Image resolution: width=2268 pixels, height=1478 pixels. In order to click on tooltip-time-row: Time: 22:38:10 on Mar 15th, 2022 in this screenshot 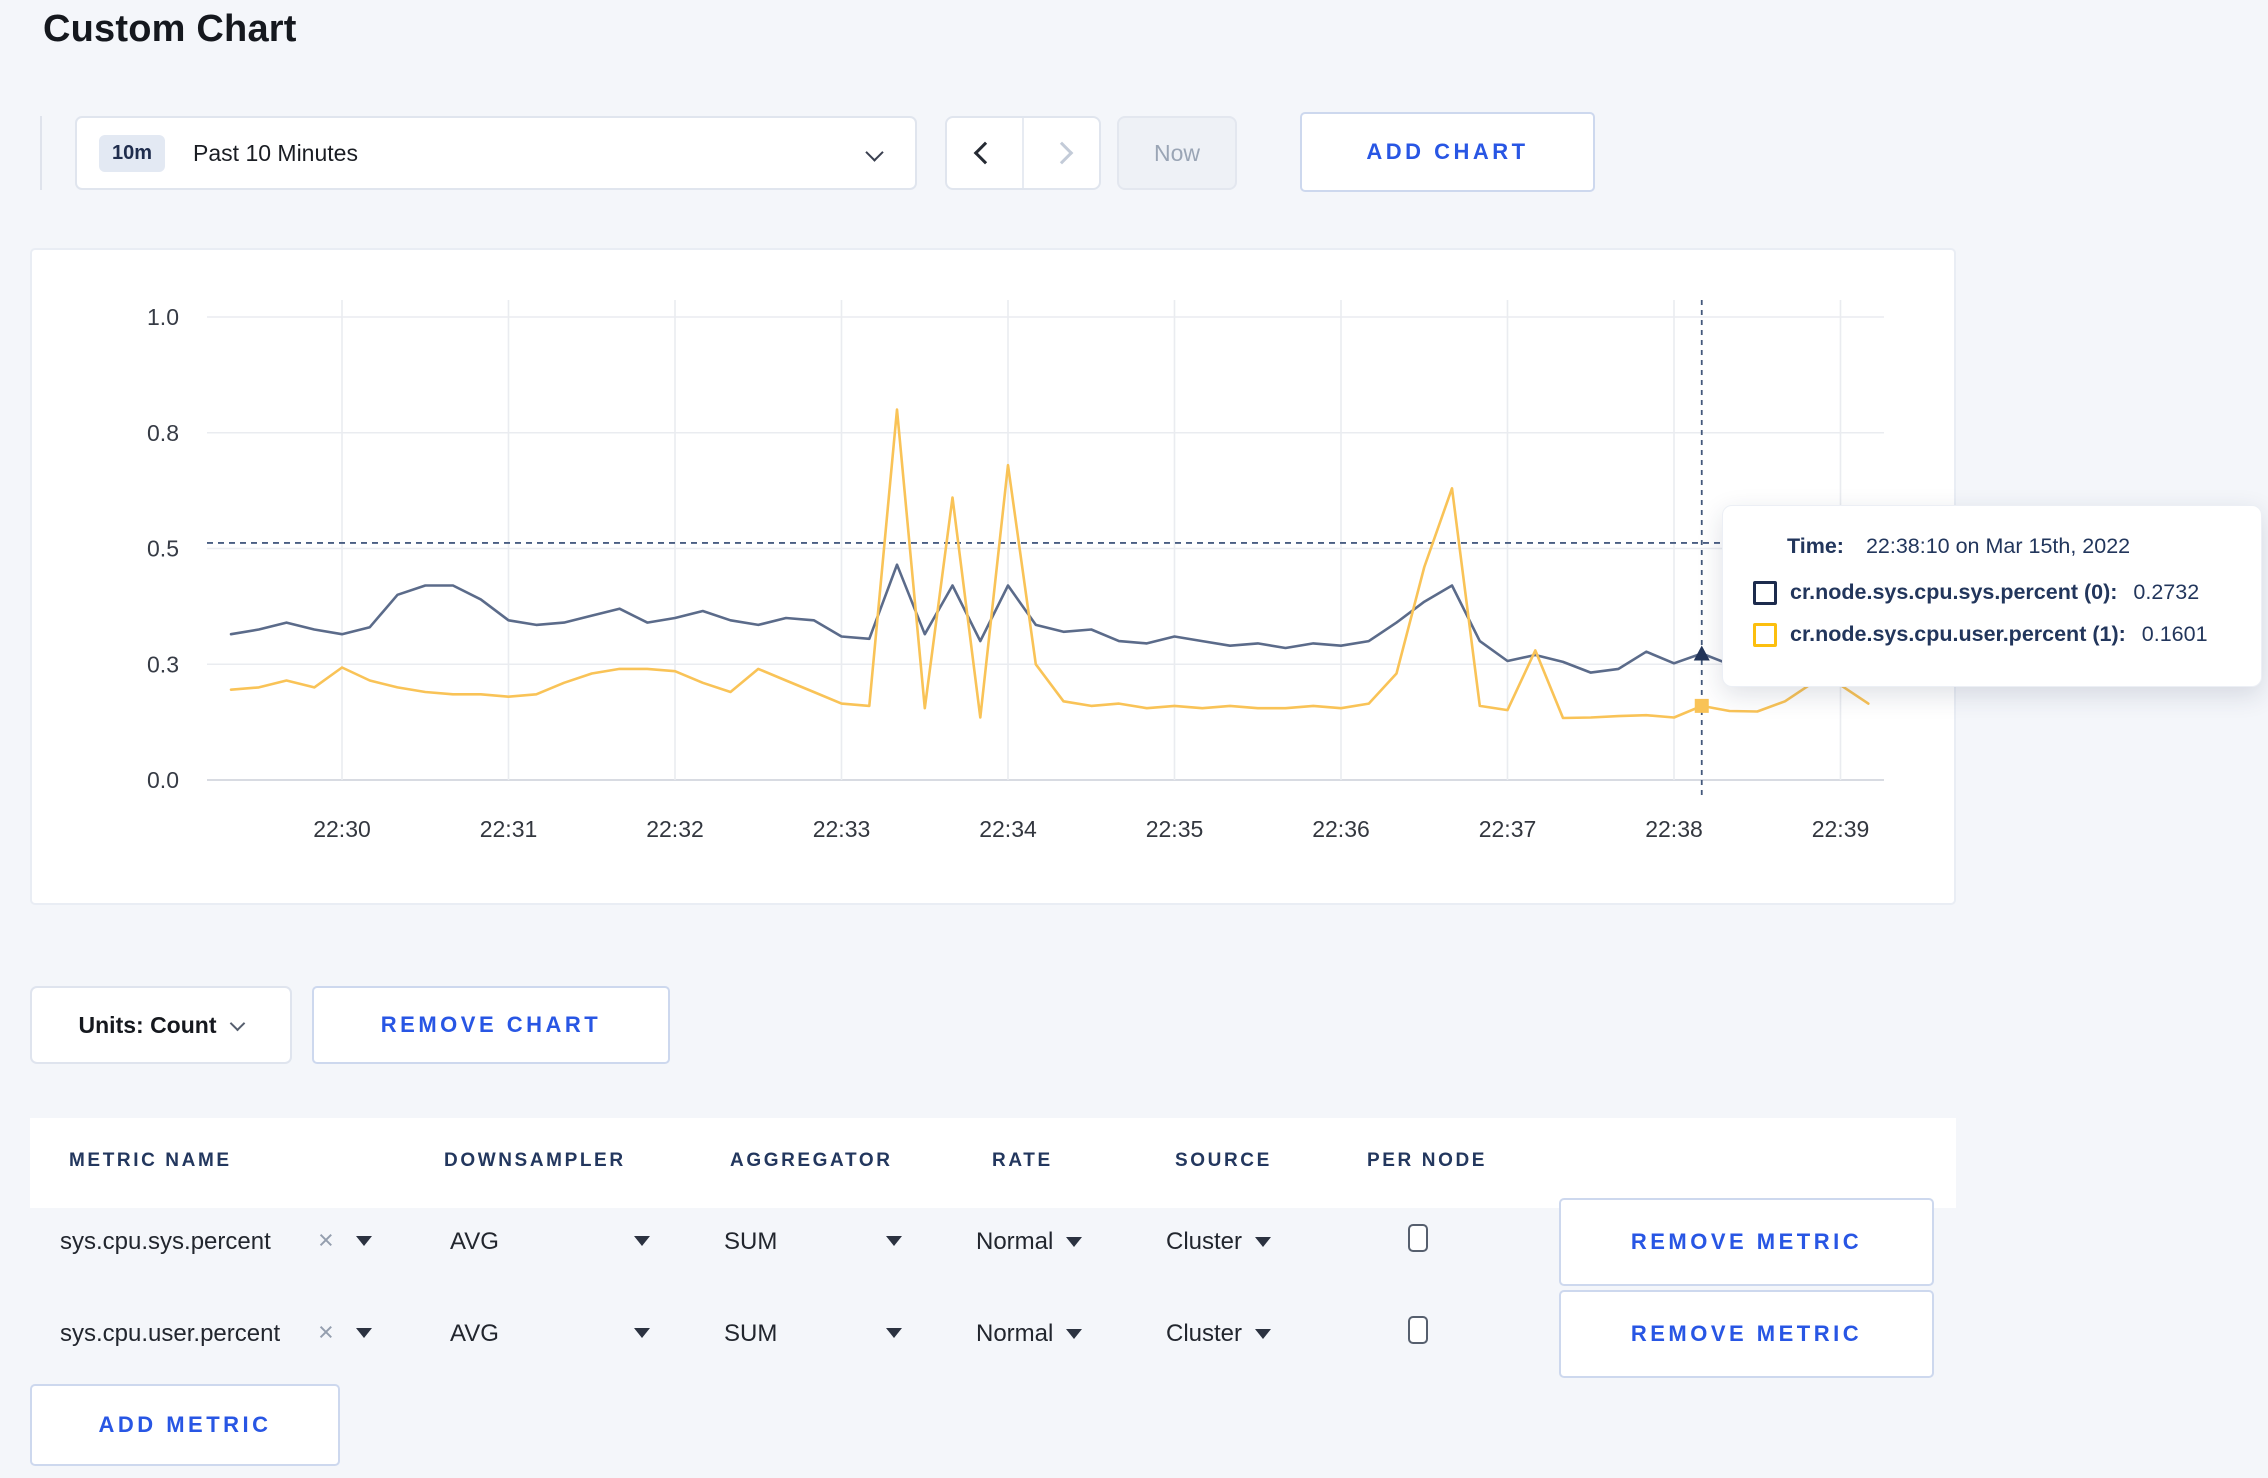, I will do `click(2009, 546)`.